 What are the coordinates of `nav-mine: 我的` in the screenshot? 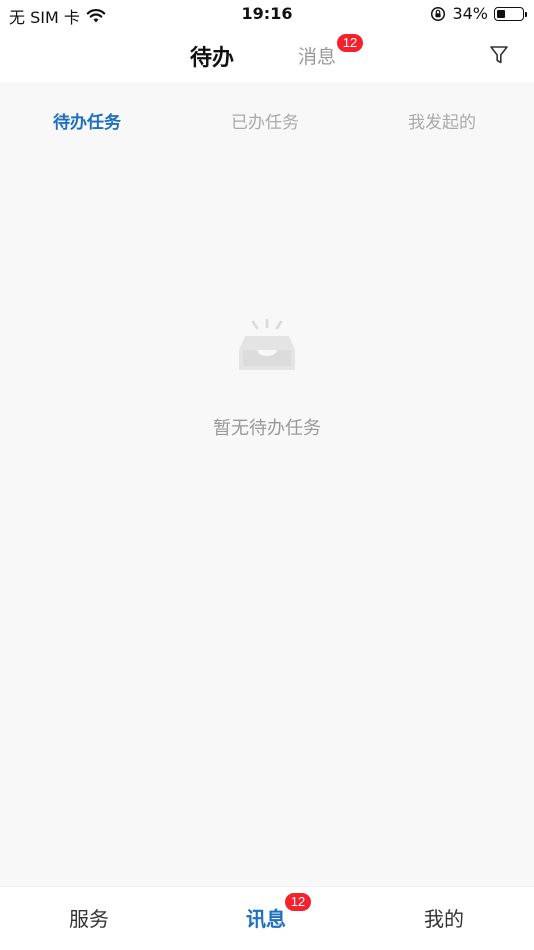 It's located at (444, 917).